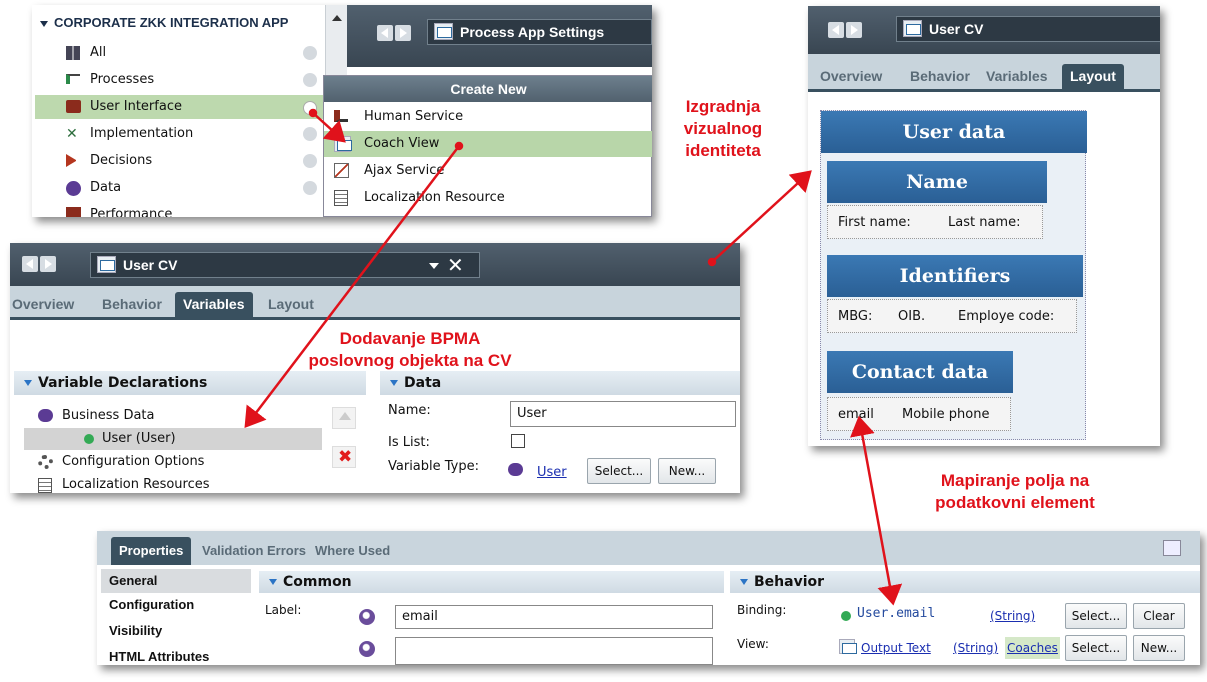 The width and height of the screenshot is (1207, 682). What do you see at coordinates (329, 127) in the screenshot?
I see `arrow-plus-to-coach-view` at bounding box center [329, 127].